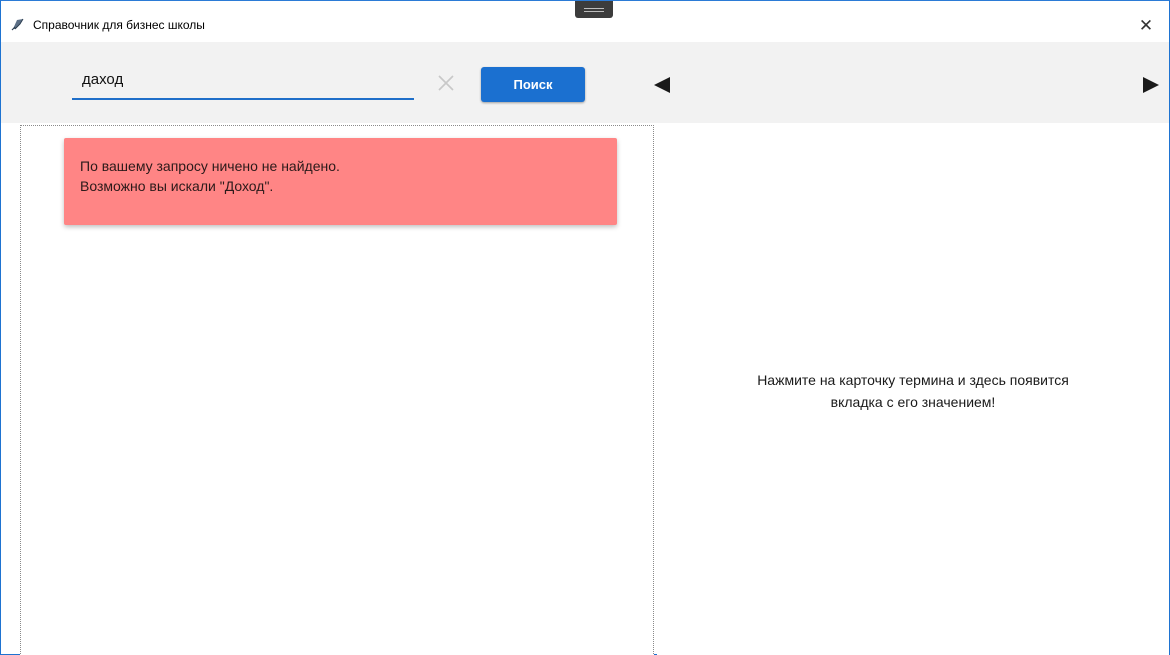 The width and height of the screenshot is (1170, 655). Describe the element at coordinates (662, 85) in the screenshot. I see `triangle-left-icon` at that location.